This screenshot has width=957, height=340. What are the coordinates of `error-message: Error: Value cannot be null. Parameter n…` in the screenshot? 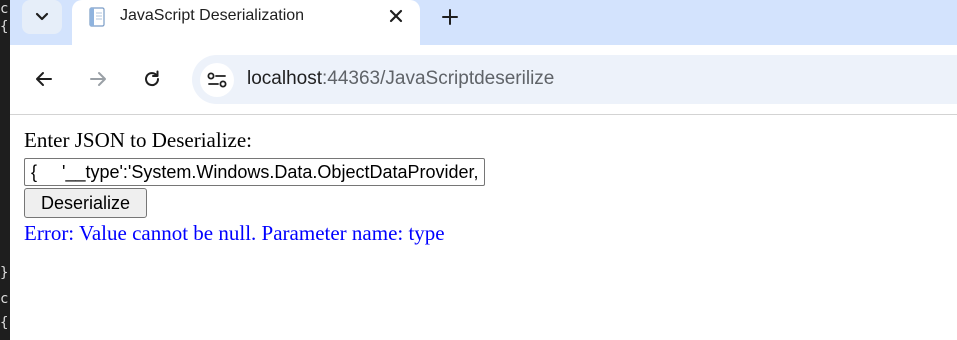 It's located at (234, 233).